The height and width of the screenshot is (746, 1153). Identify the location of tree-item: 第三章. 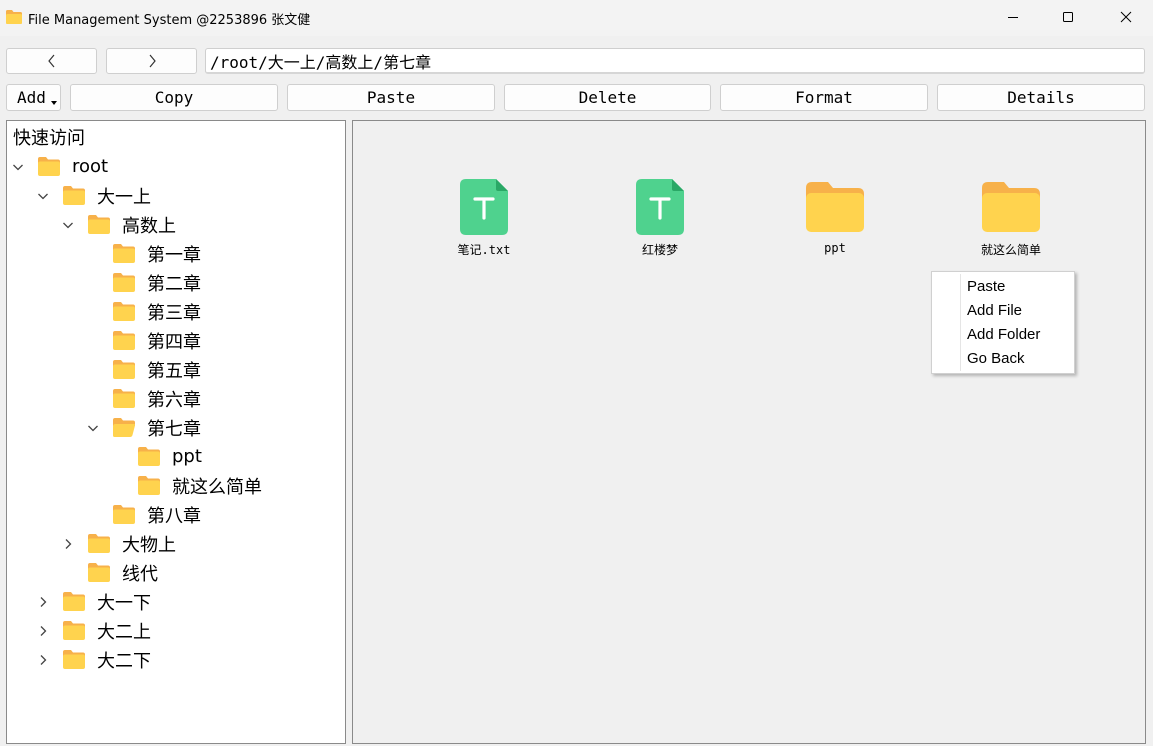
(143, 311).